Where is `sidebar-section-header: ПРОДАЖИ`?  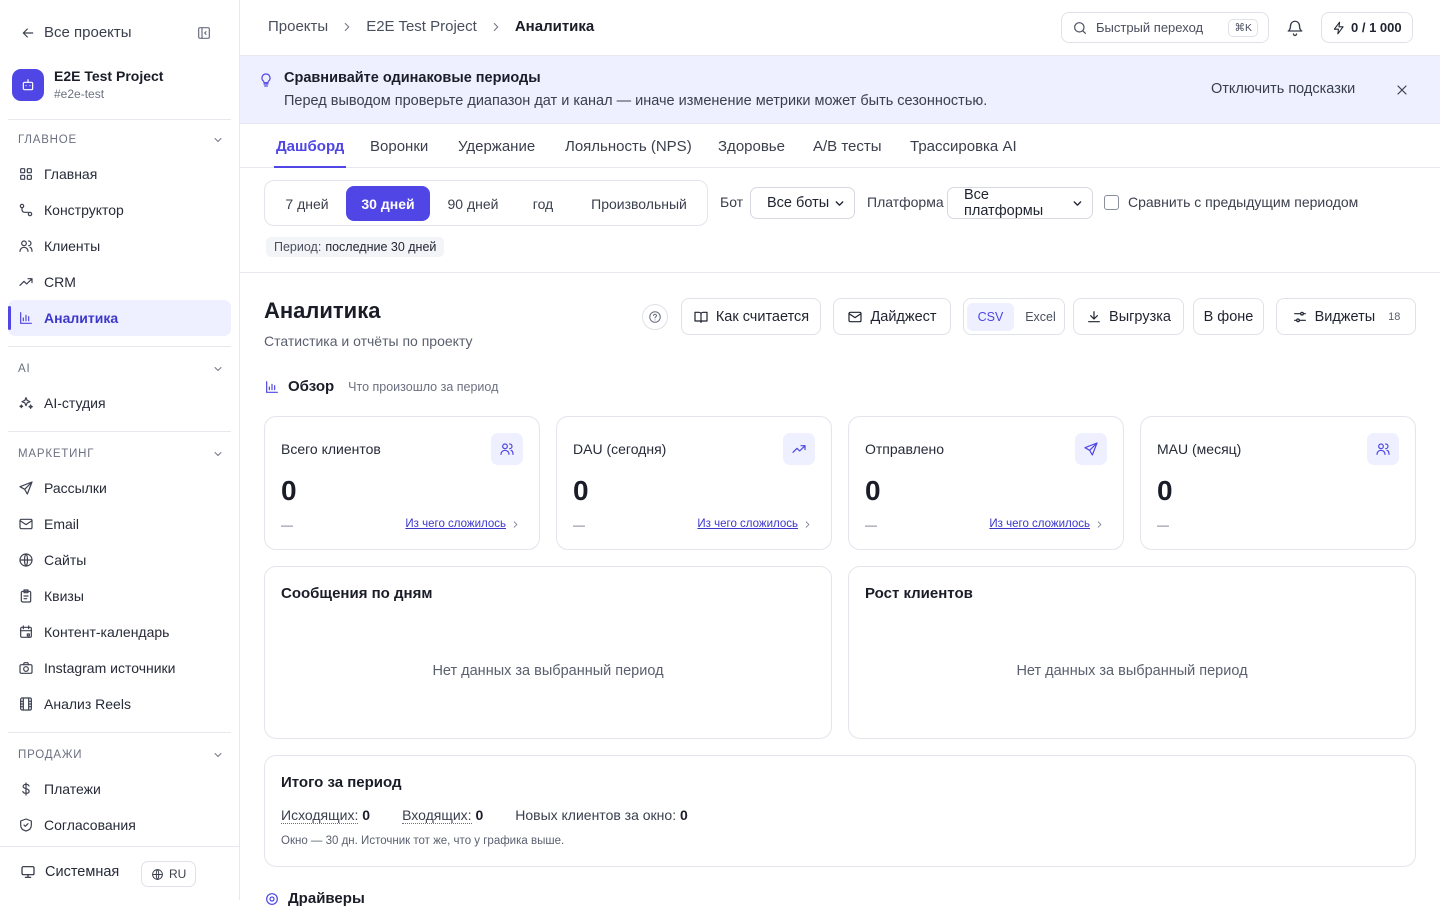 sidebar-section-header: ПРОДАЖИ is located at coordinates (121, 755).